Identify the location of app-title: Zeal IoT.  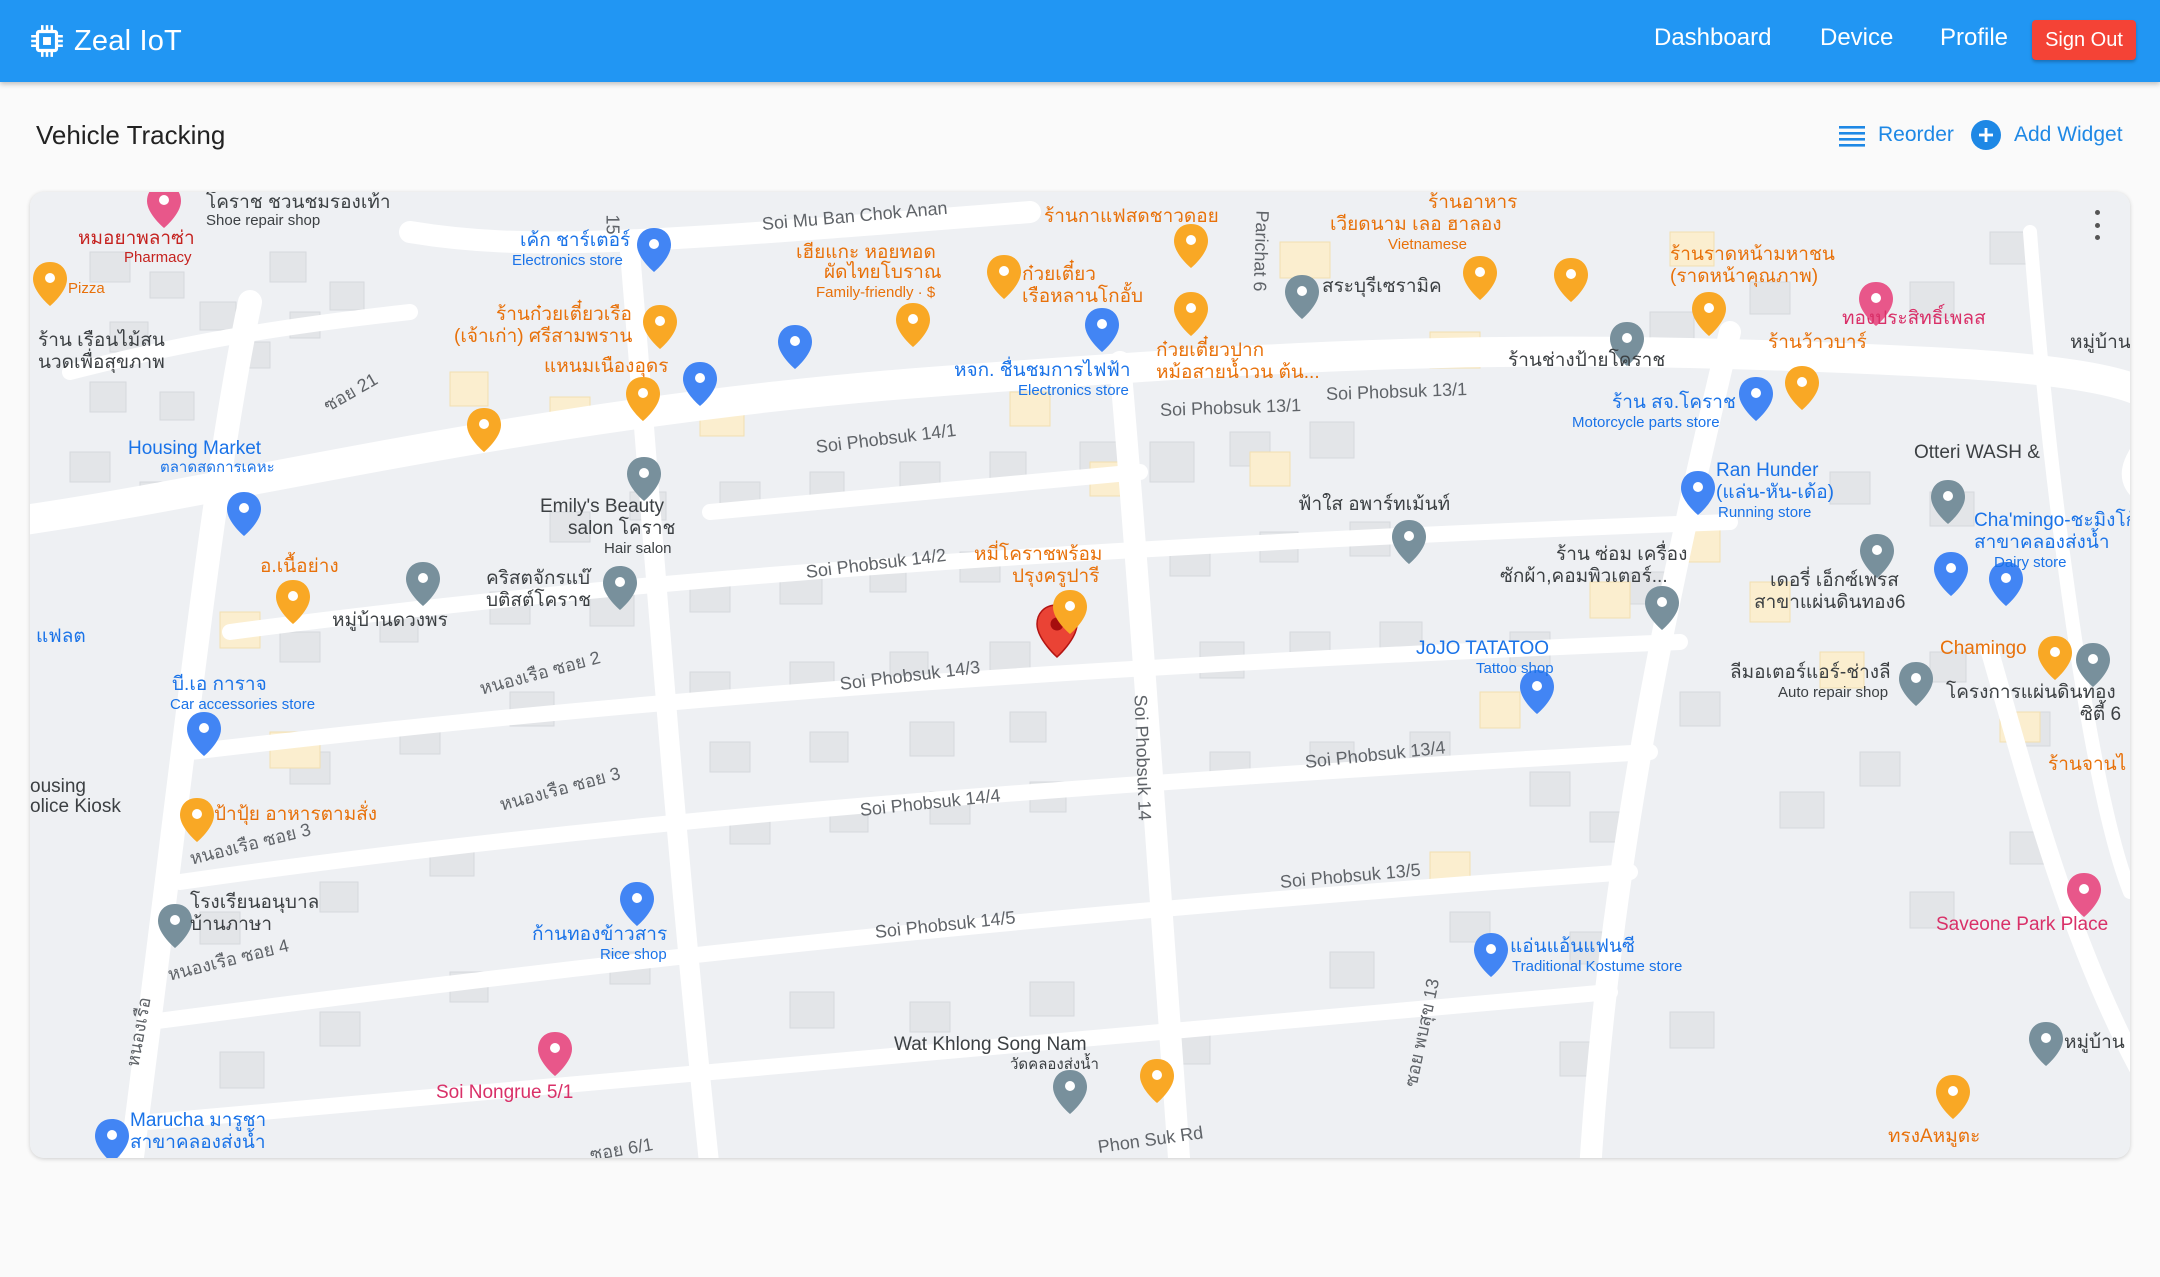
(128, 40).